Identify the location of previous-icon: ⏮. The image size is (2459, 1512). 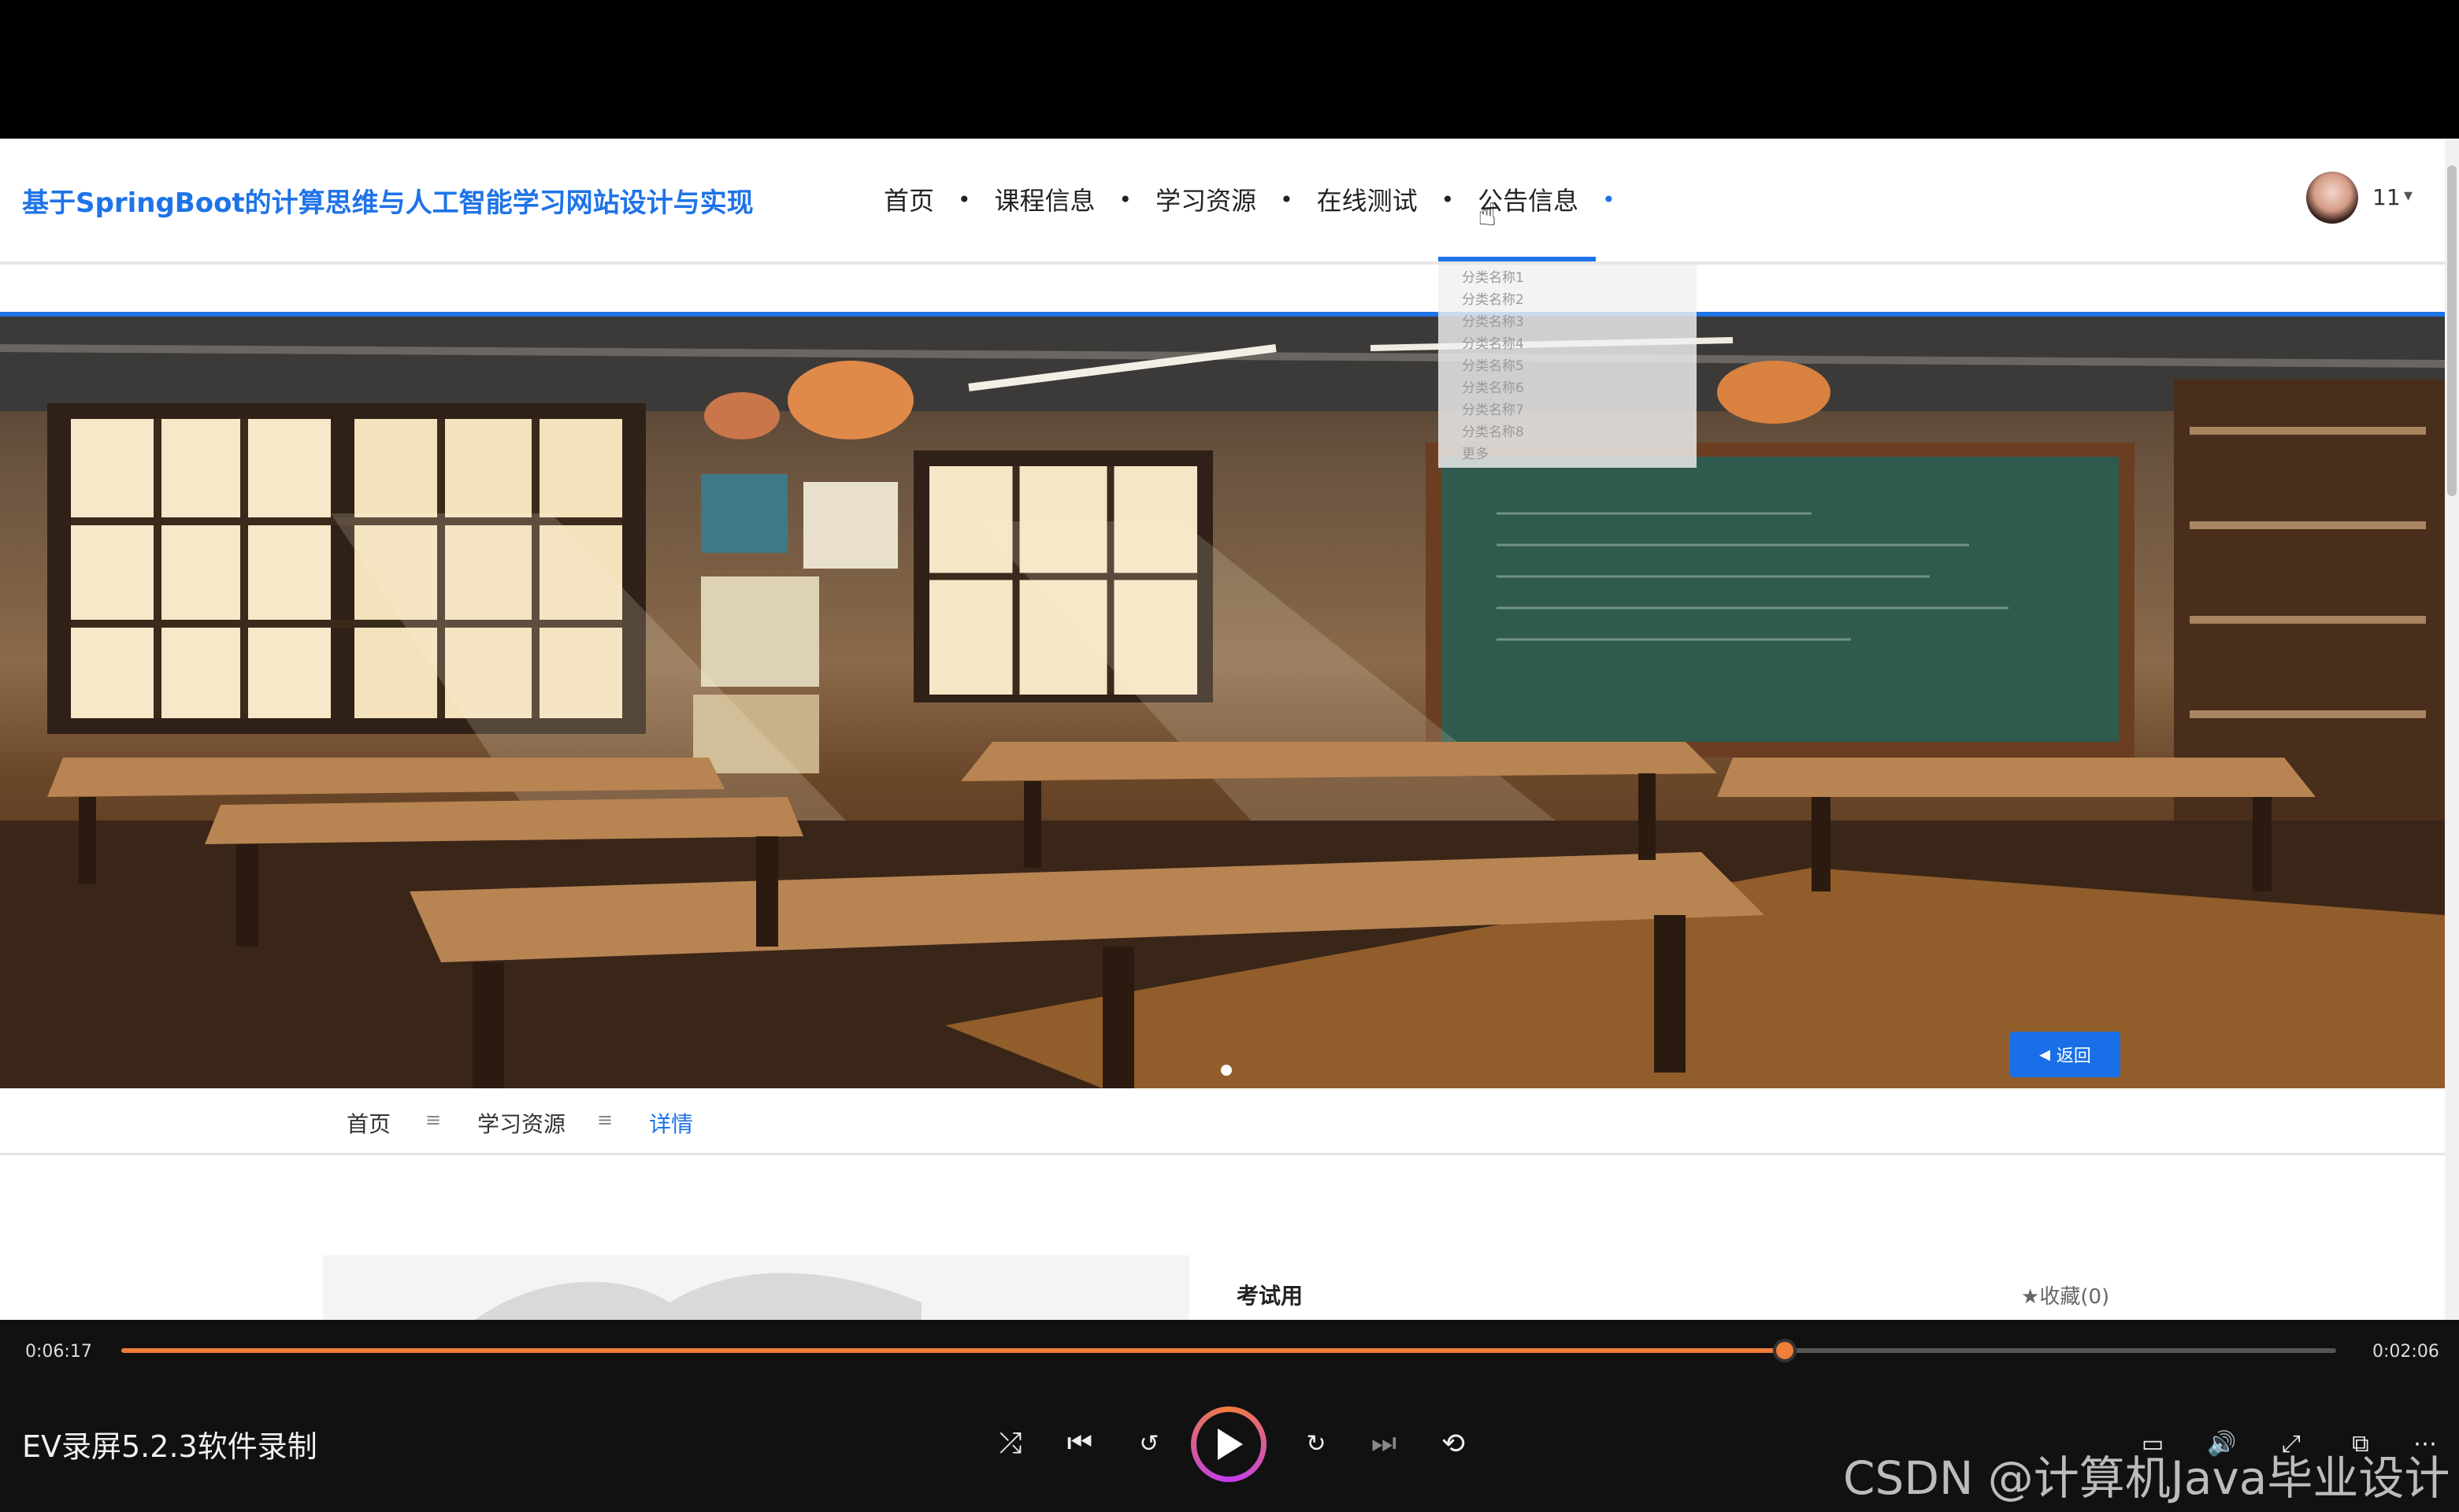
(1080, 1443).